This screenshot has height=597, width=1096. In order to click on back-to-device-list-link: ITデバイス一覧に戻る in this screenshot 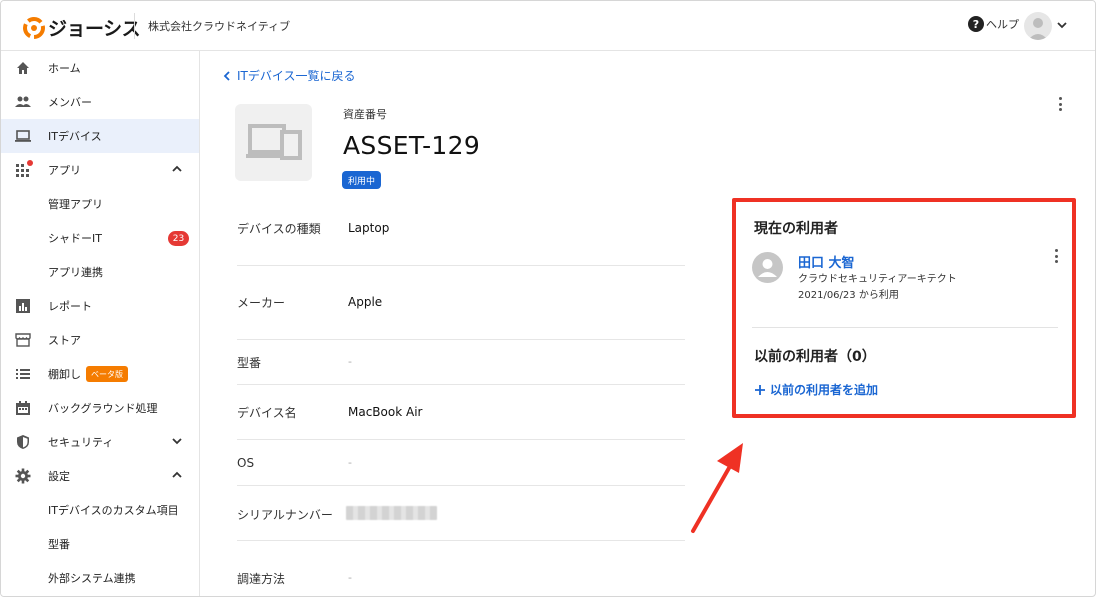, I will do `click(289, 75)`.